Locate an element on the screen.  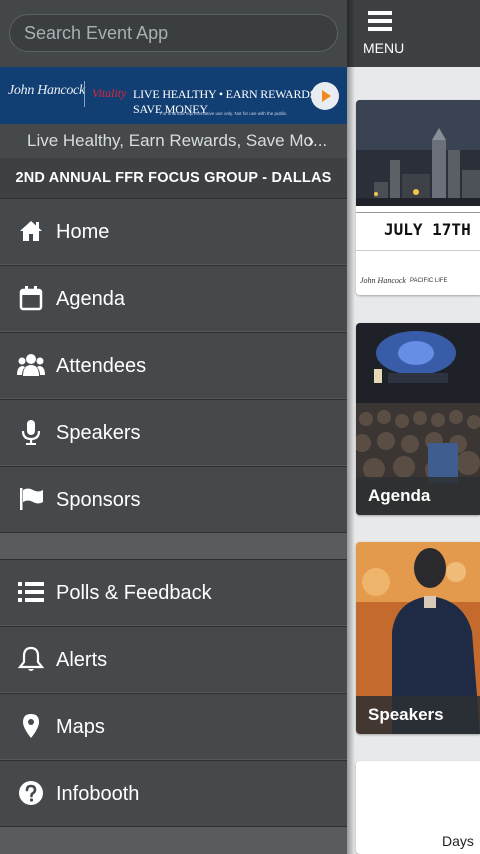
chevron-right-icon: › is located at coordinates (311, 141).